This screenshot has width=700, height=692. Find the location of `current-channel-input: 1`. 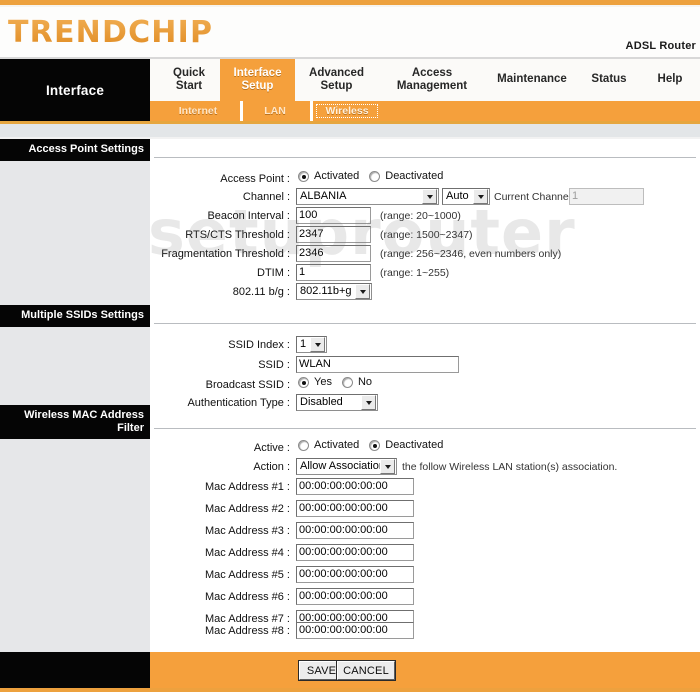

current-channel-input: 1 is located at coordinates (606, 196).